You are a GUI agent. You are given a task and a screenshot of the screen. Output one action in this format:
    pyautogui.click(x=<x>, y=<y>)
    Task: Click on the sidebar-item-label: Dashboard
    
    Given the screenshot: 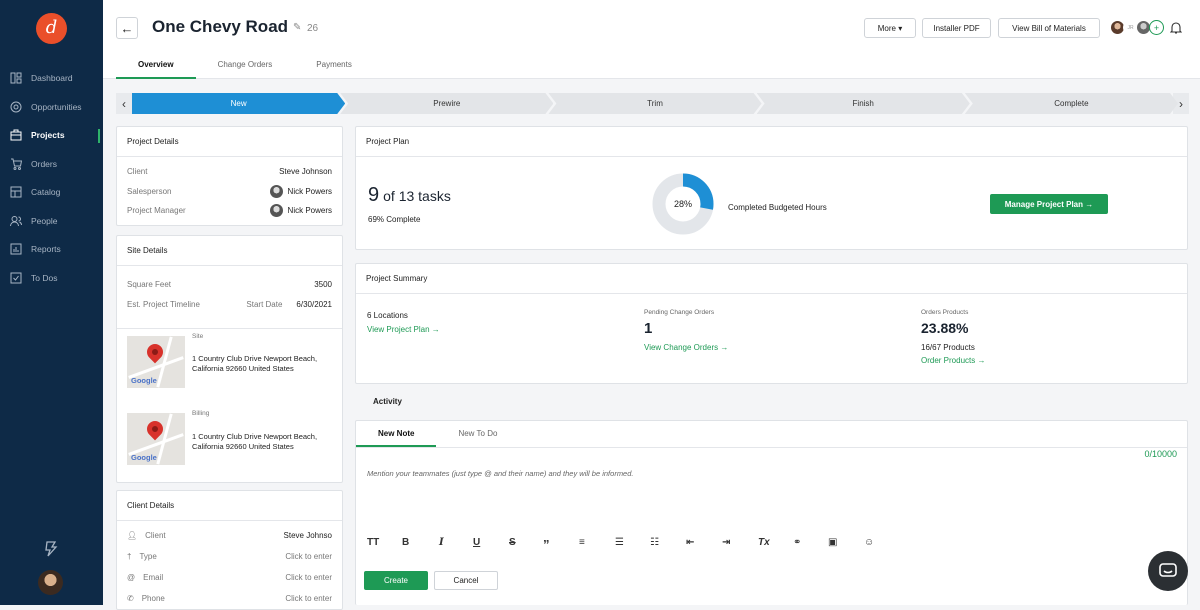 What is the action you would take?
    pyautogui.click(x=52, y=78)
    